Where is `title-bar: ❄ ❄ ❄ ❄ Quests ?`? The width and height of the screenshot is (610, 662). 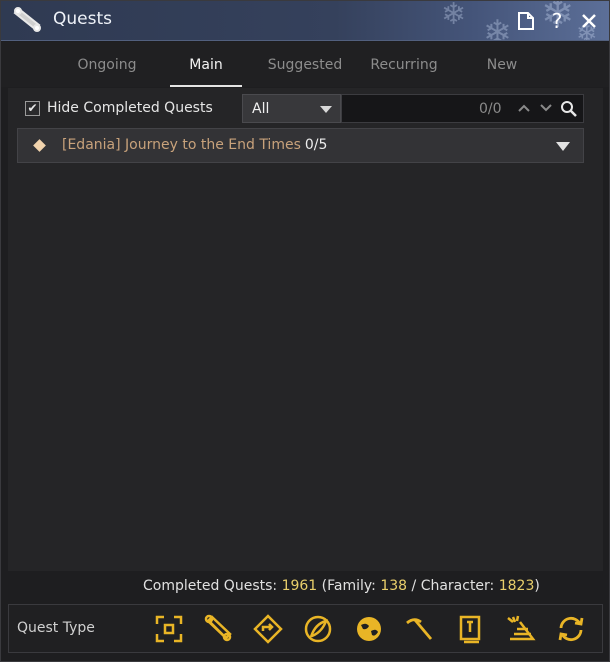 title-bar: ❄ ❄ ❄ ❄ Quests ? is located at coordinates (305, 21).